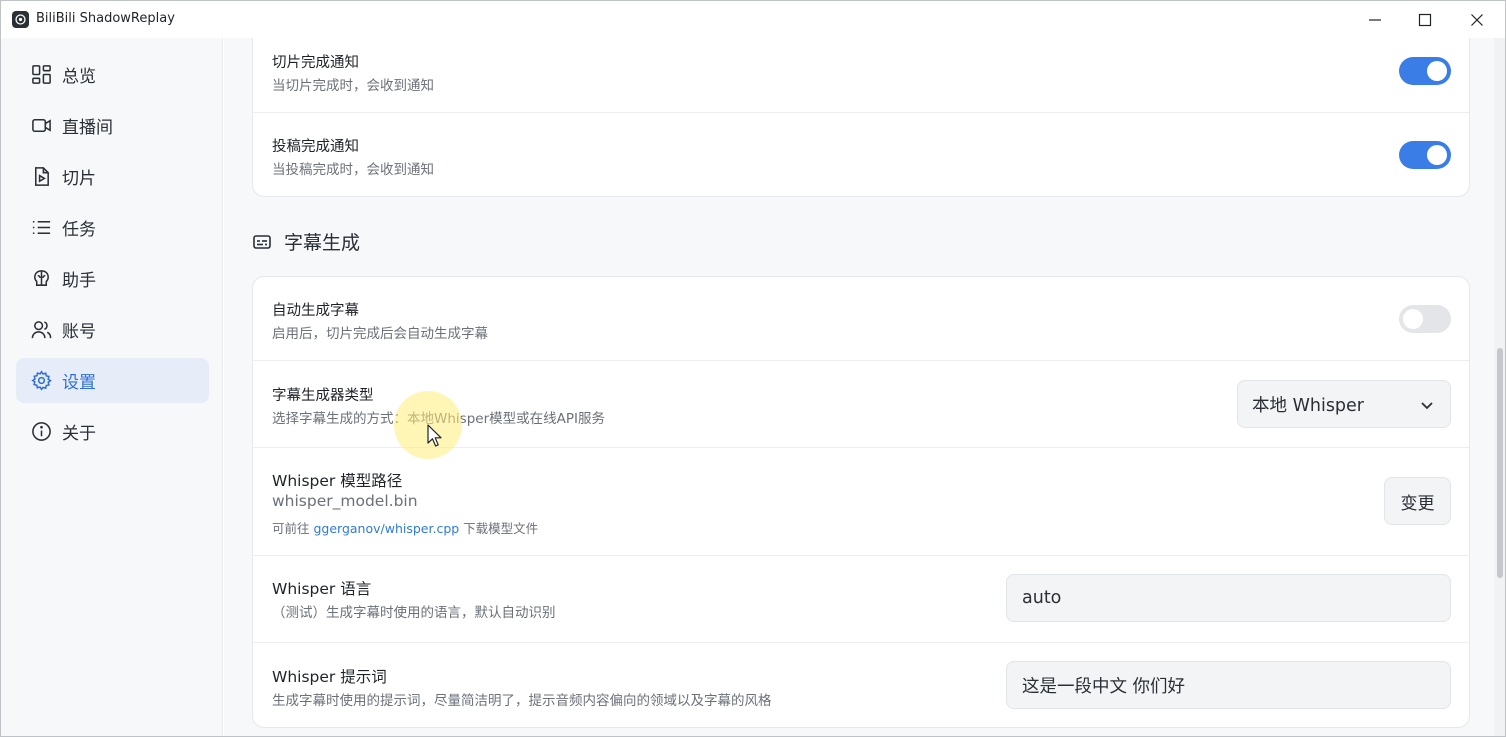 Image resolution: width=1506 pixels, height=737 pixels. What do you see at coordinates (861, 75) in the screenshot?
I see `clip-done-notification-row: 切片完成通知 当切片完成时，会收到通知` at bounding box center [861, 75].